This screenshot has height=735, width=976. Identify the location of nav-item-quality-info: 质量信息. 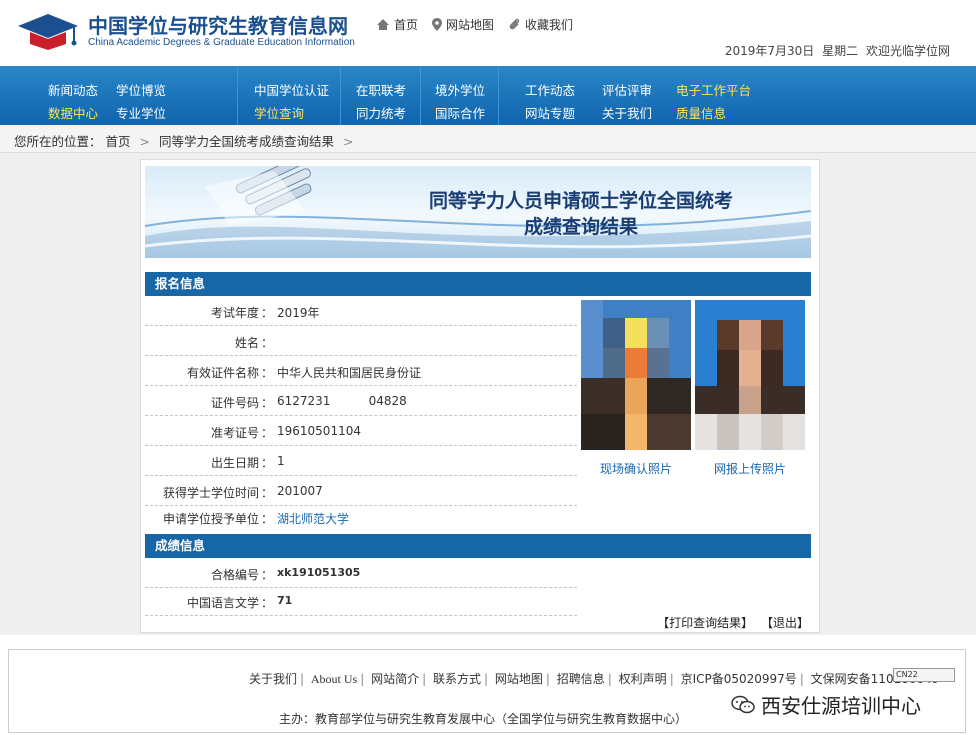
(701, 112).